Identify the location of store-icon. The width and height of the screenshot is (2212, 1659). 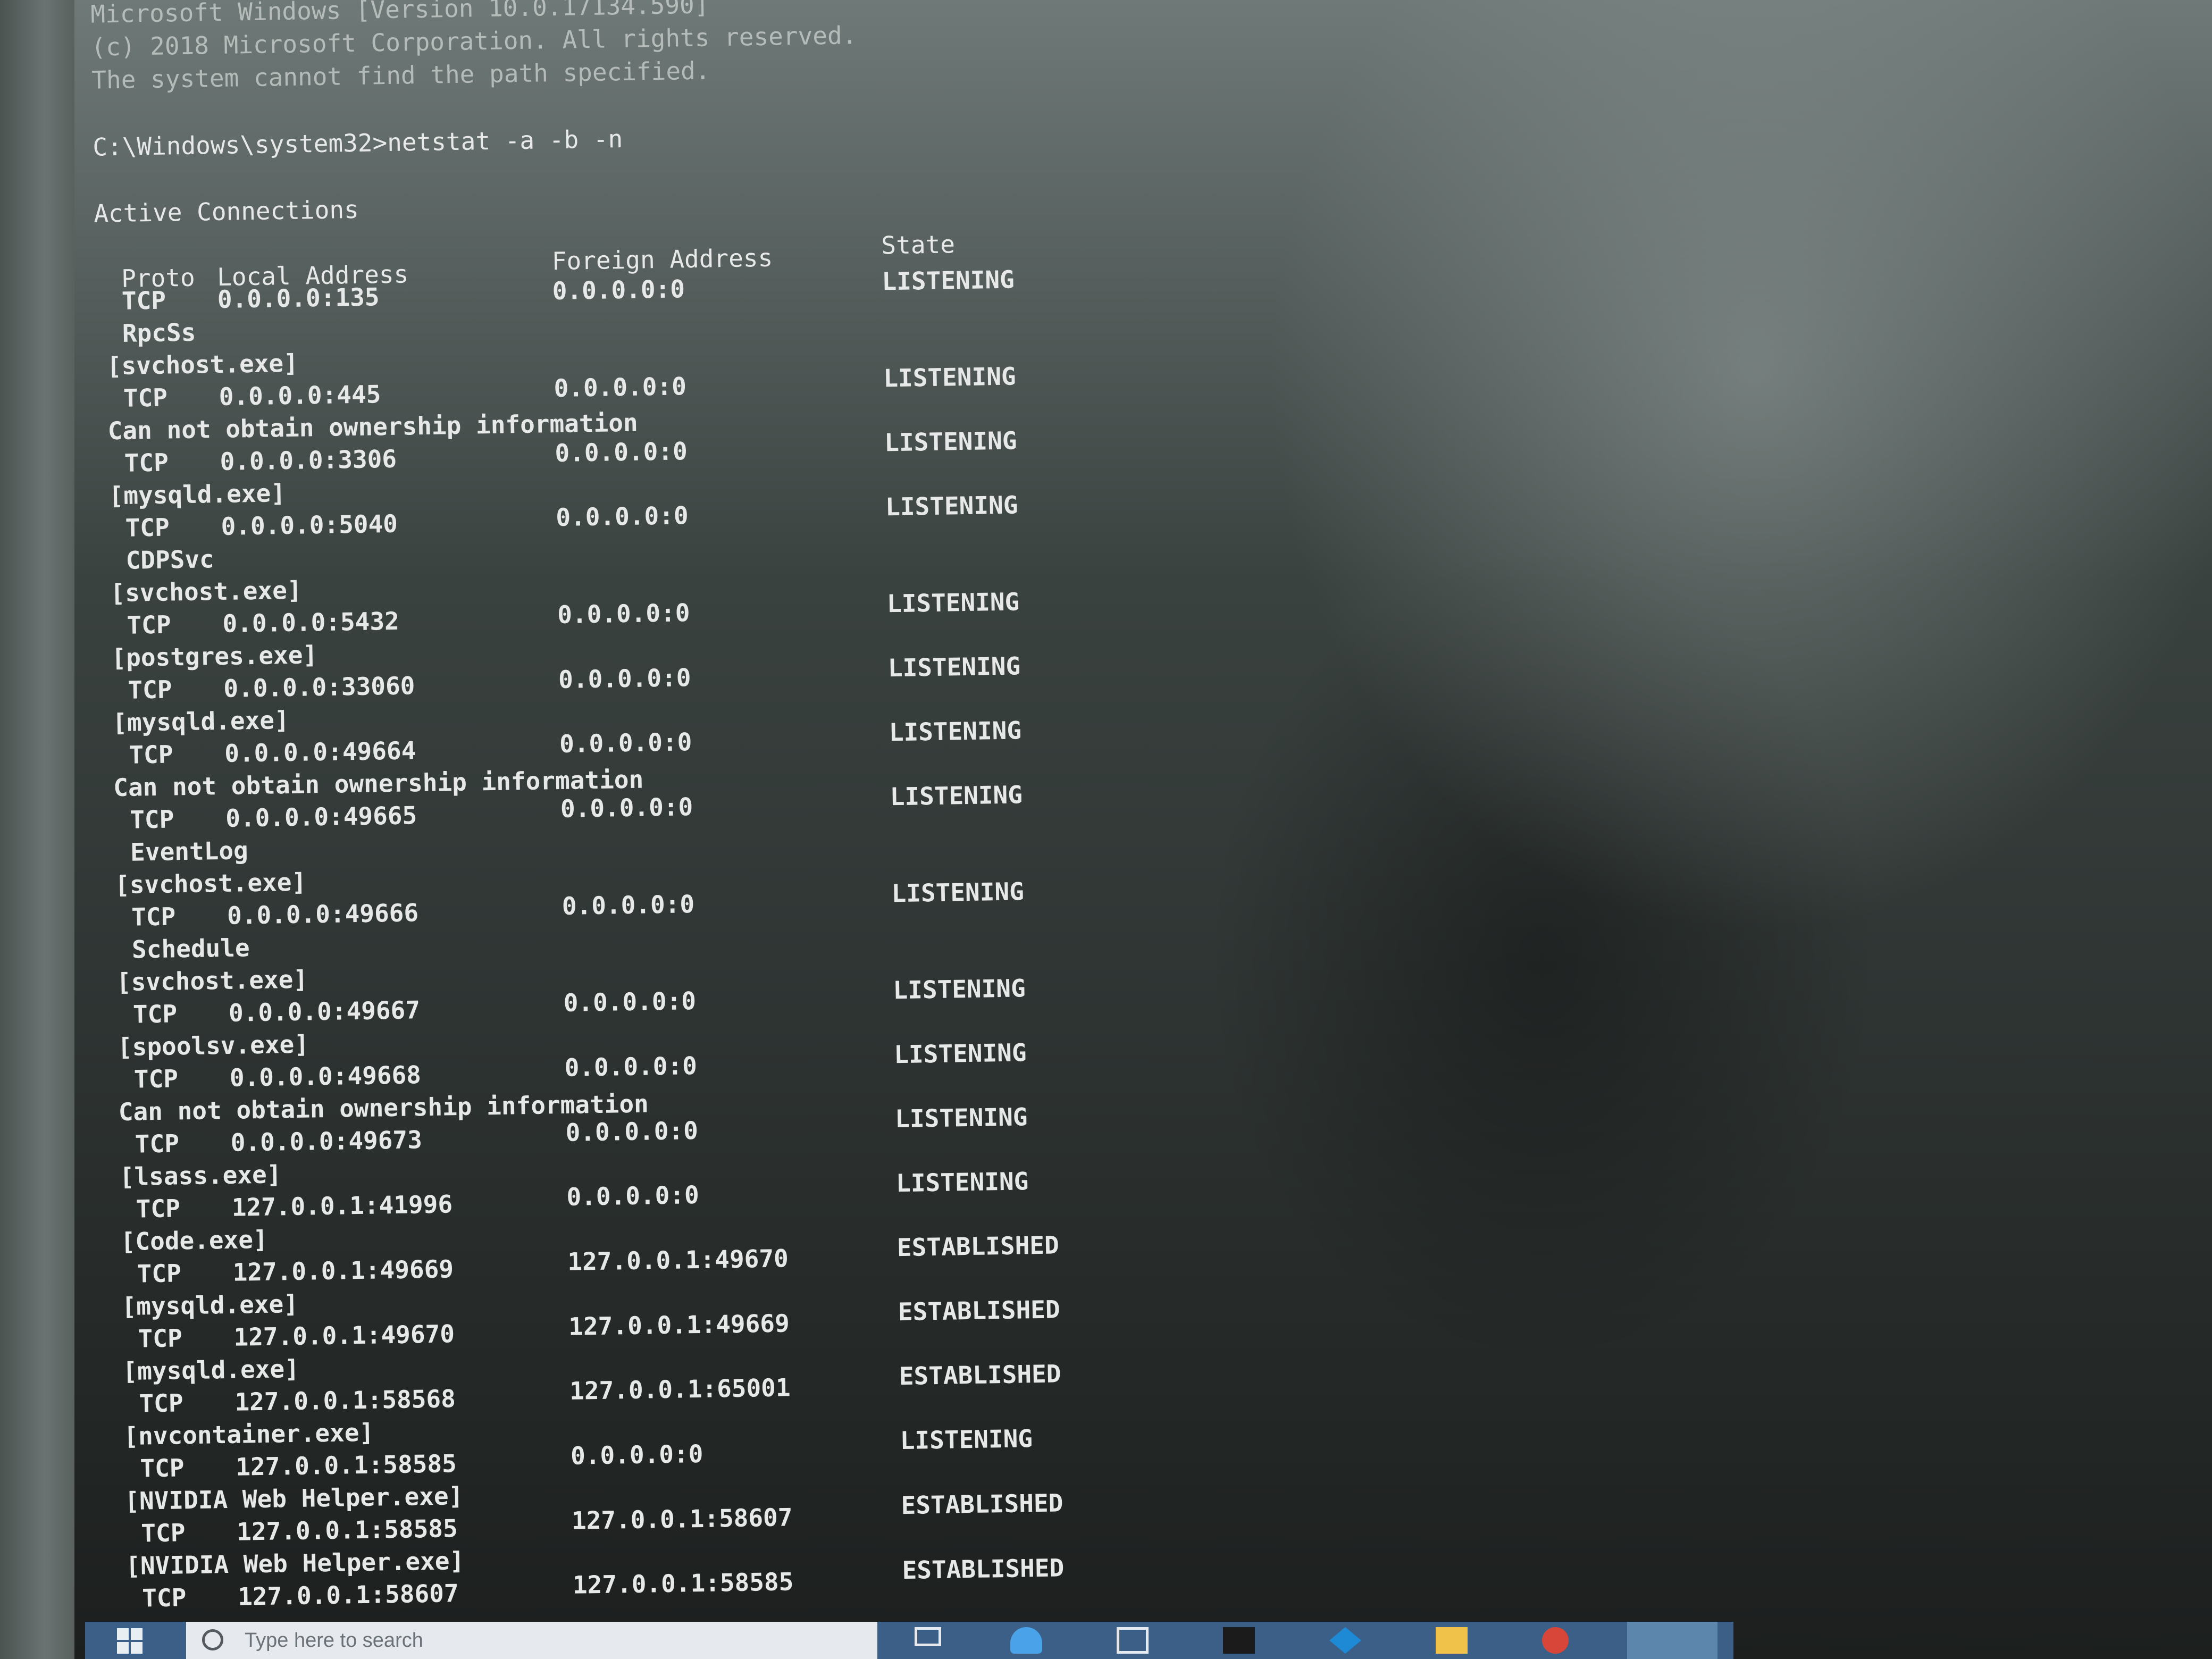
(1133, 1640).